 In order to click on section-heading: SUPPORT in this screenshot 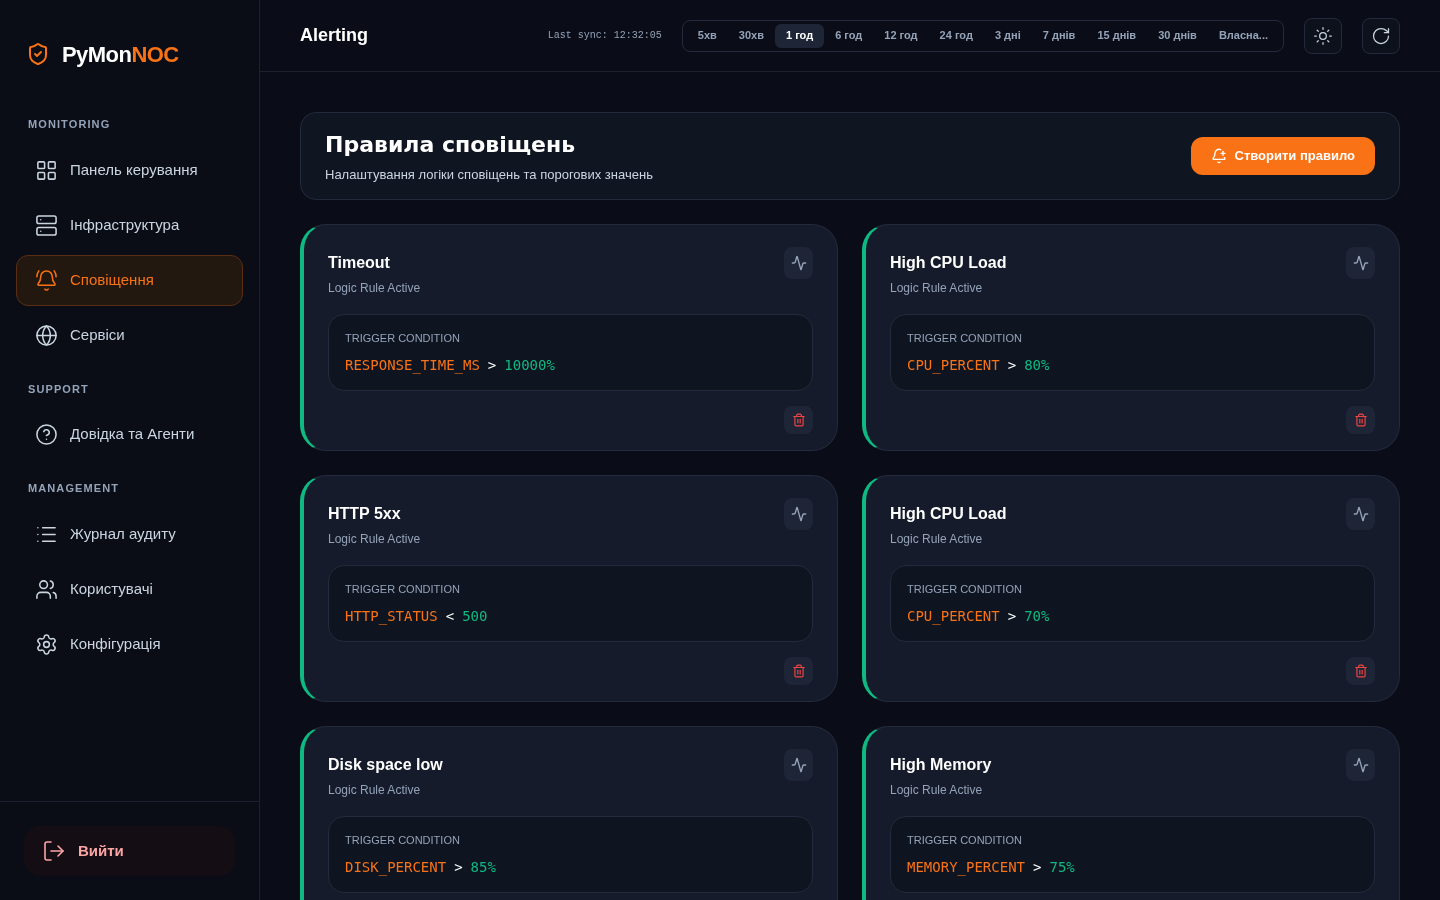, I will do `click(58, 389)`.